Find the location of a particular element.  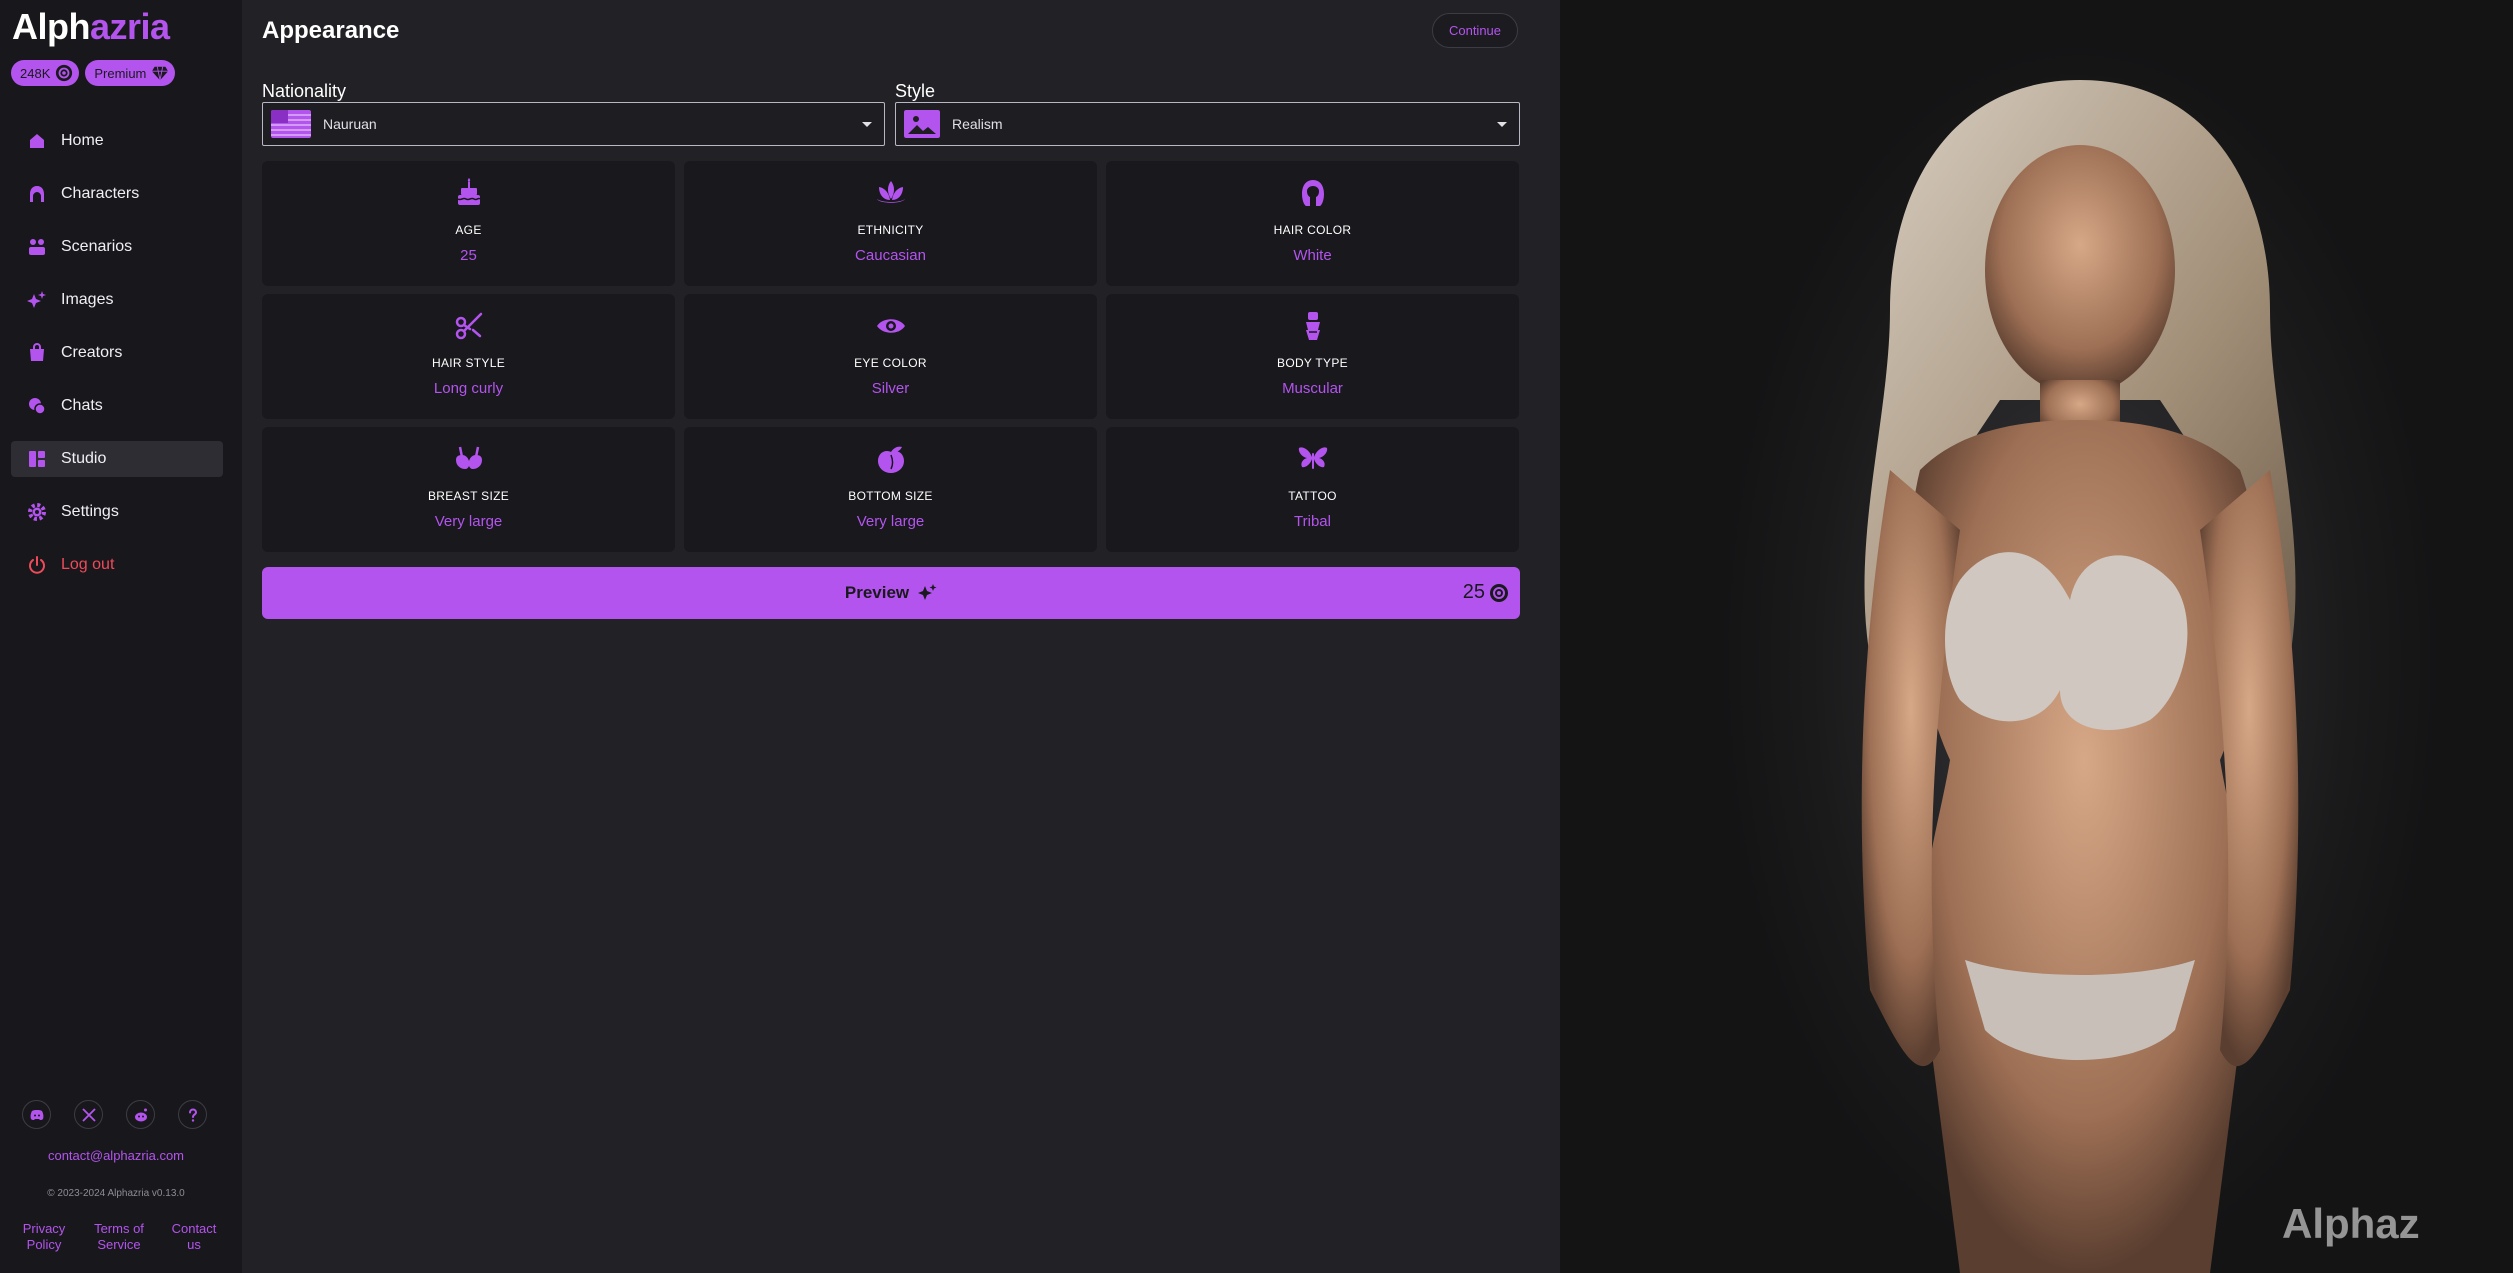

watermark-text: Alphaz is located at coordinates (2351, 1223).